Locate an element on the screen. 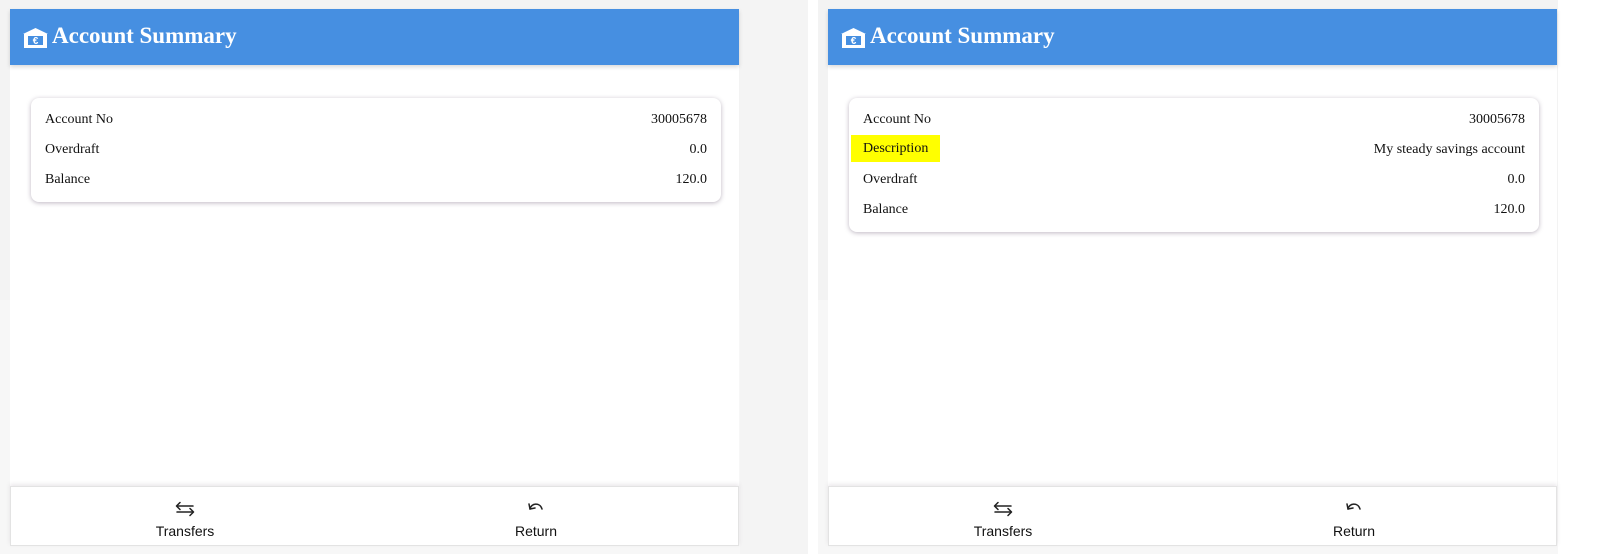 The image size is (1610, 554). detail-label-highlighted: Description is located at coordinates (896, 148).